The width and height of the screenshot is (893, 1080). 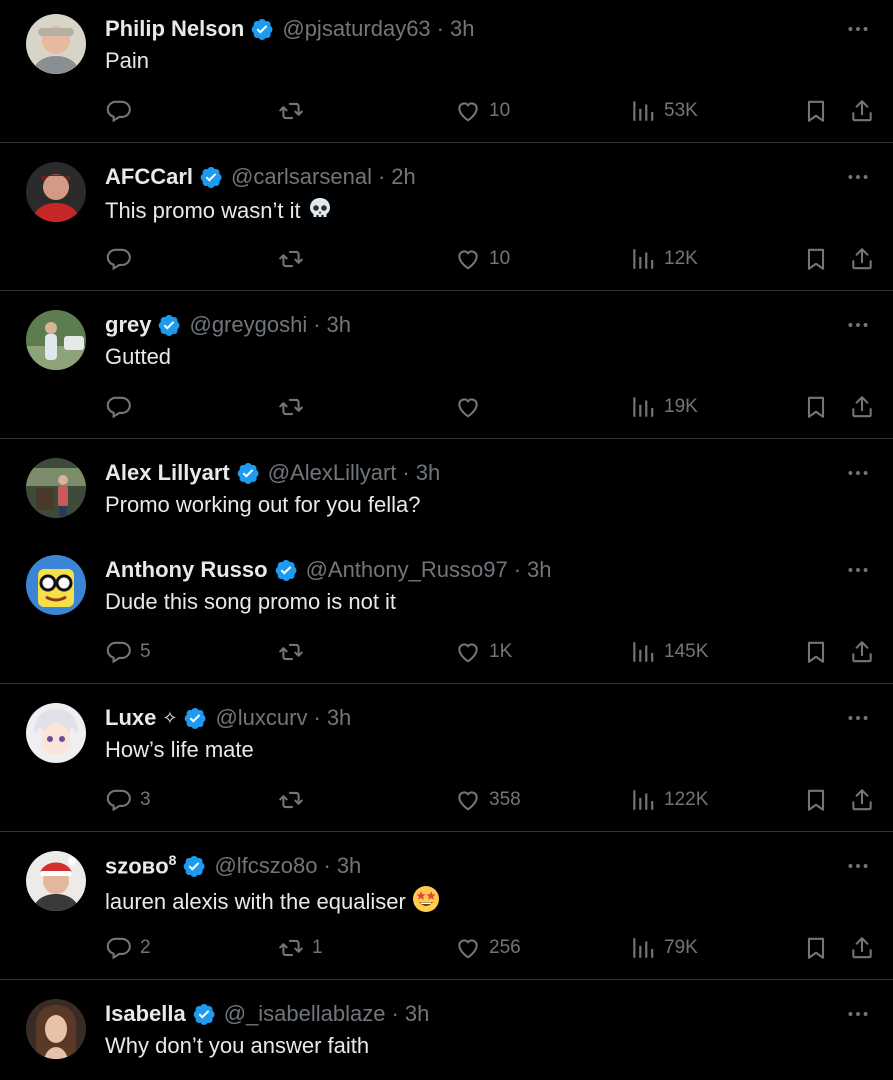 I want to click on repost-icon, so click(x=291, y=259).